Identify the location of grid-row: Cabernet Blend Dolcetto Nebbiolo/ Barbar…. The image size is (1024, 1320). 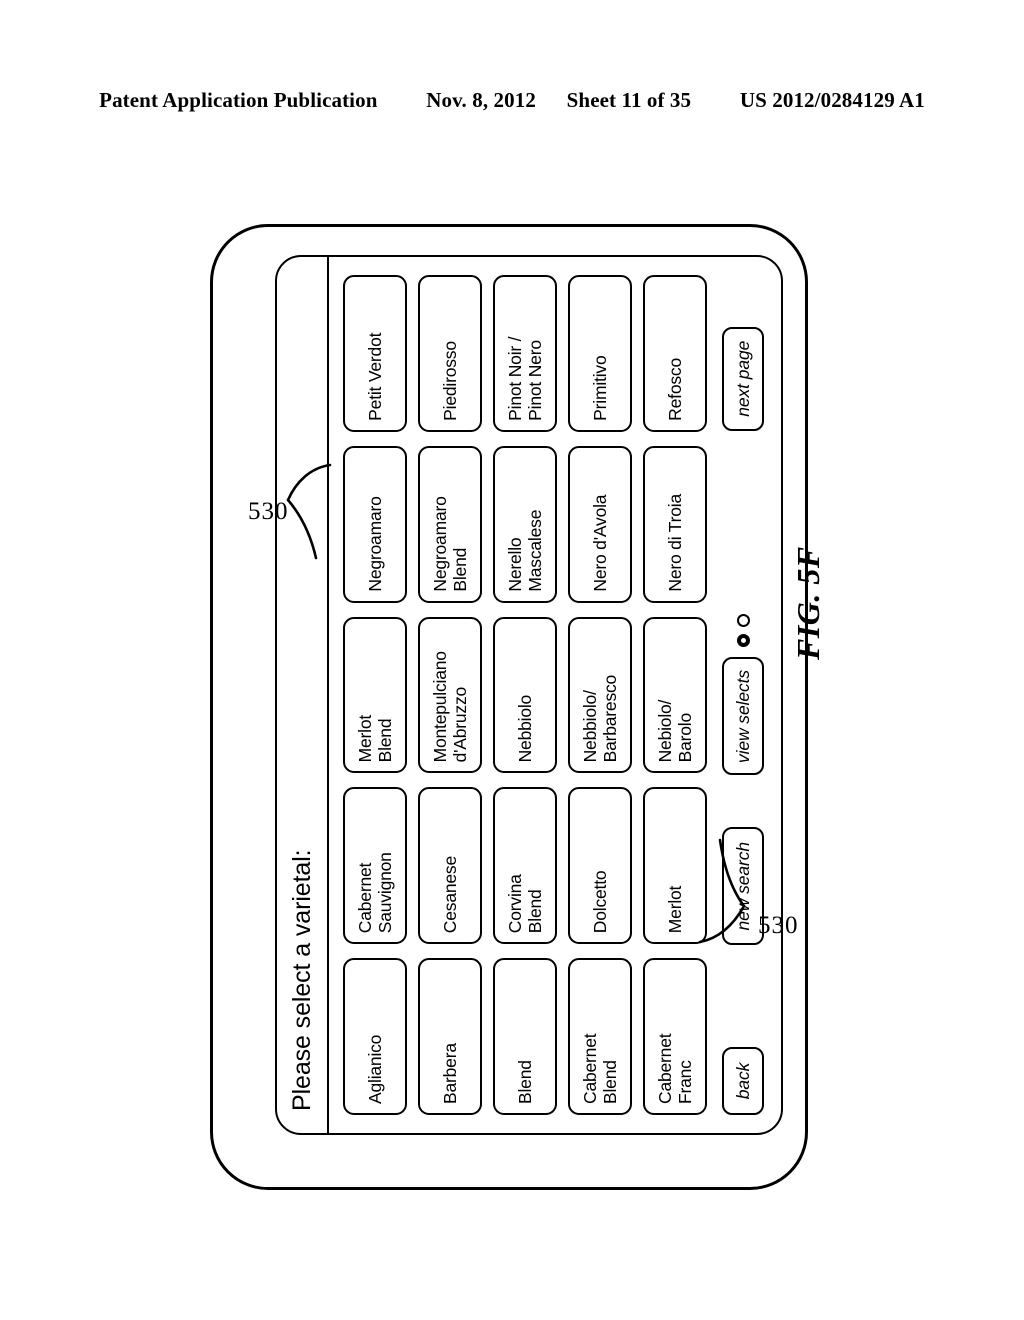
(600, 695).